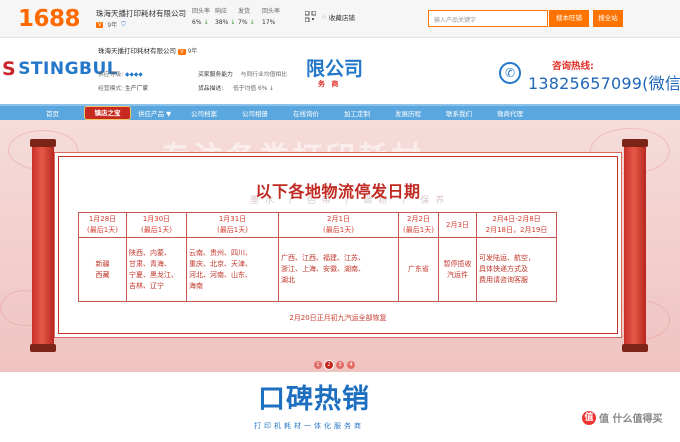  What do you see at coordinates (338, 269) in the screenshot?
I see `table-cell: 广西、江西、福建、江苏、 浙江、上海、安徽、湖南、 湖北` at bounding box center [338, 269].